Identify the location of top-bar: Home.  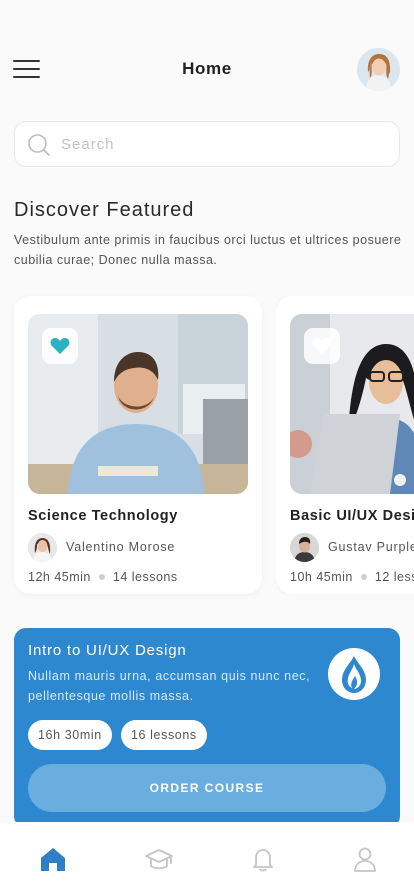
(207, 70).